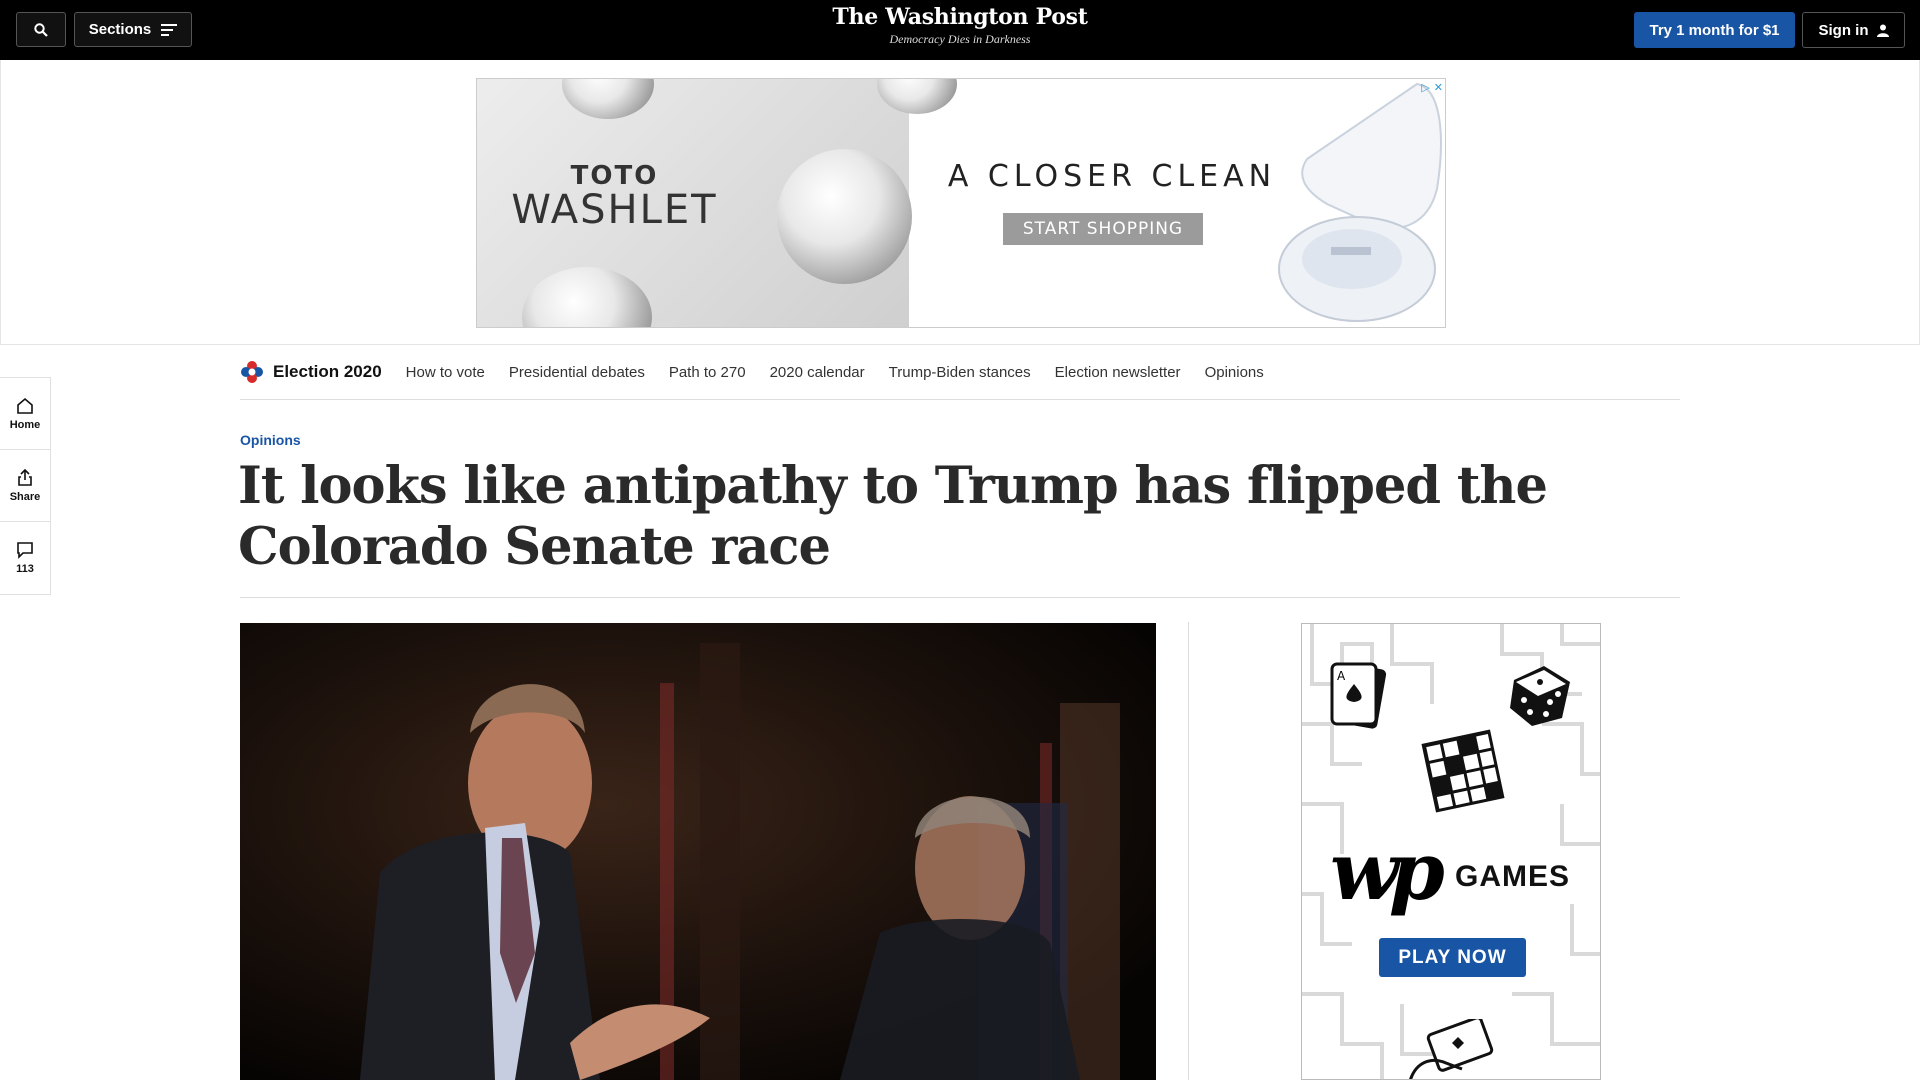  What do you see at coordinates (1540, 696) in the screenshot?
I see `dice-icon` at bounding box center [1540, 696].